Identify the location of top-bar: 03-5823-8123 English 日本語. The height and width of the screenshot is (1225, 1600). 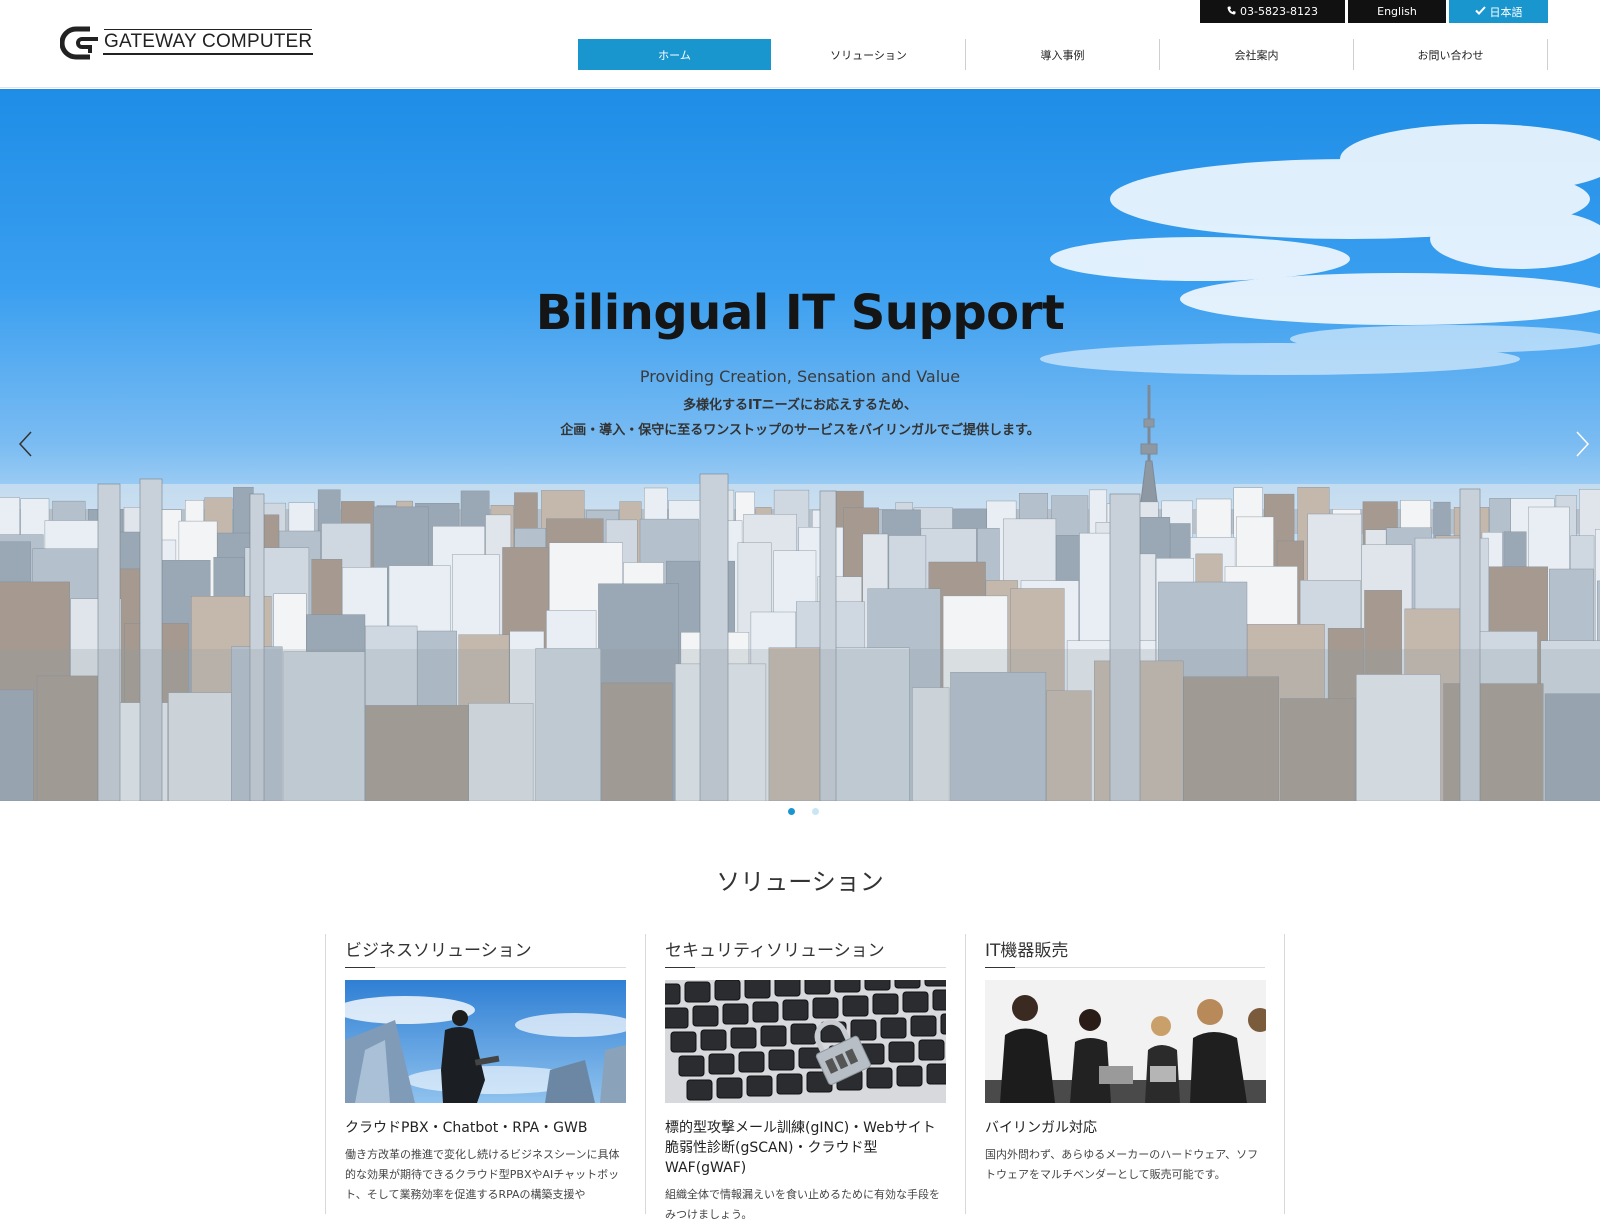
(1374, 11).